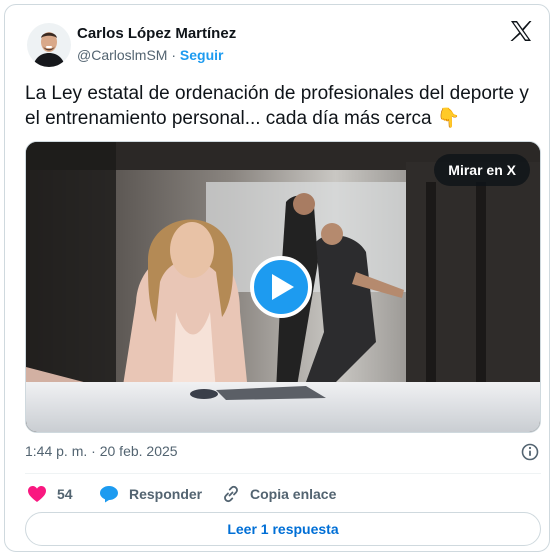 The height and width of the screenshot is (557, 556). I want to click on author-handle: @CarloslmSM, so click(122, 55).